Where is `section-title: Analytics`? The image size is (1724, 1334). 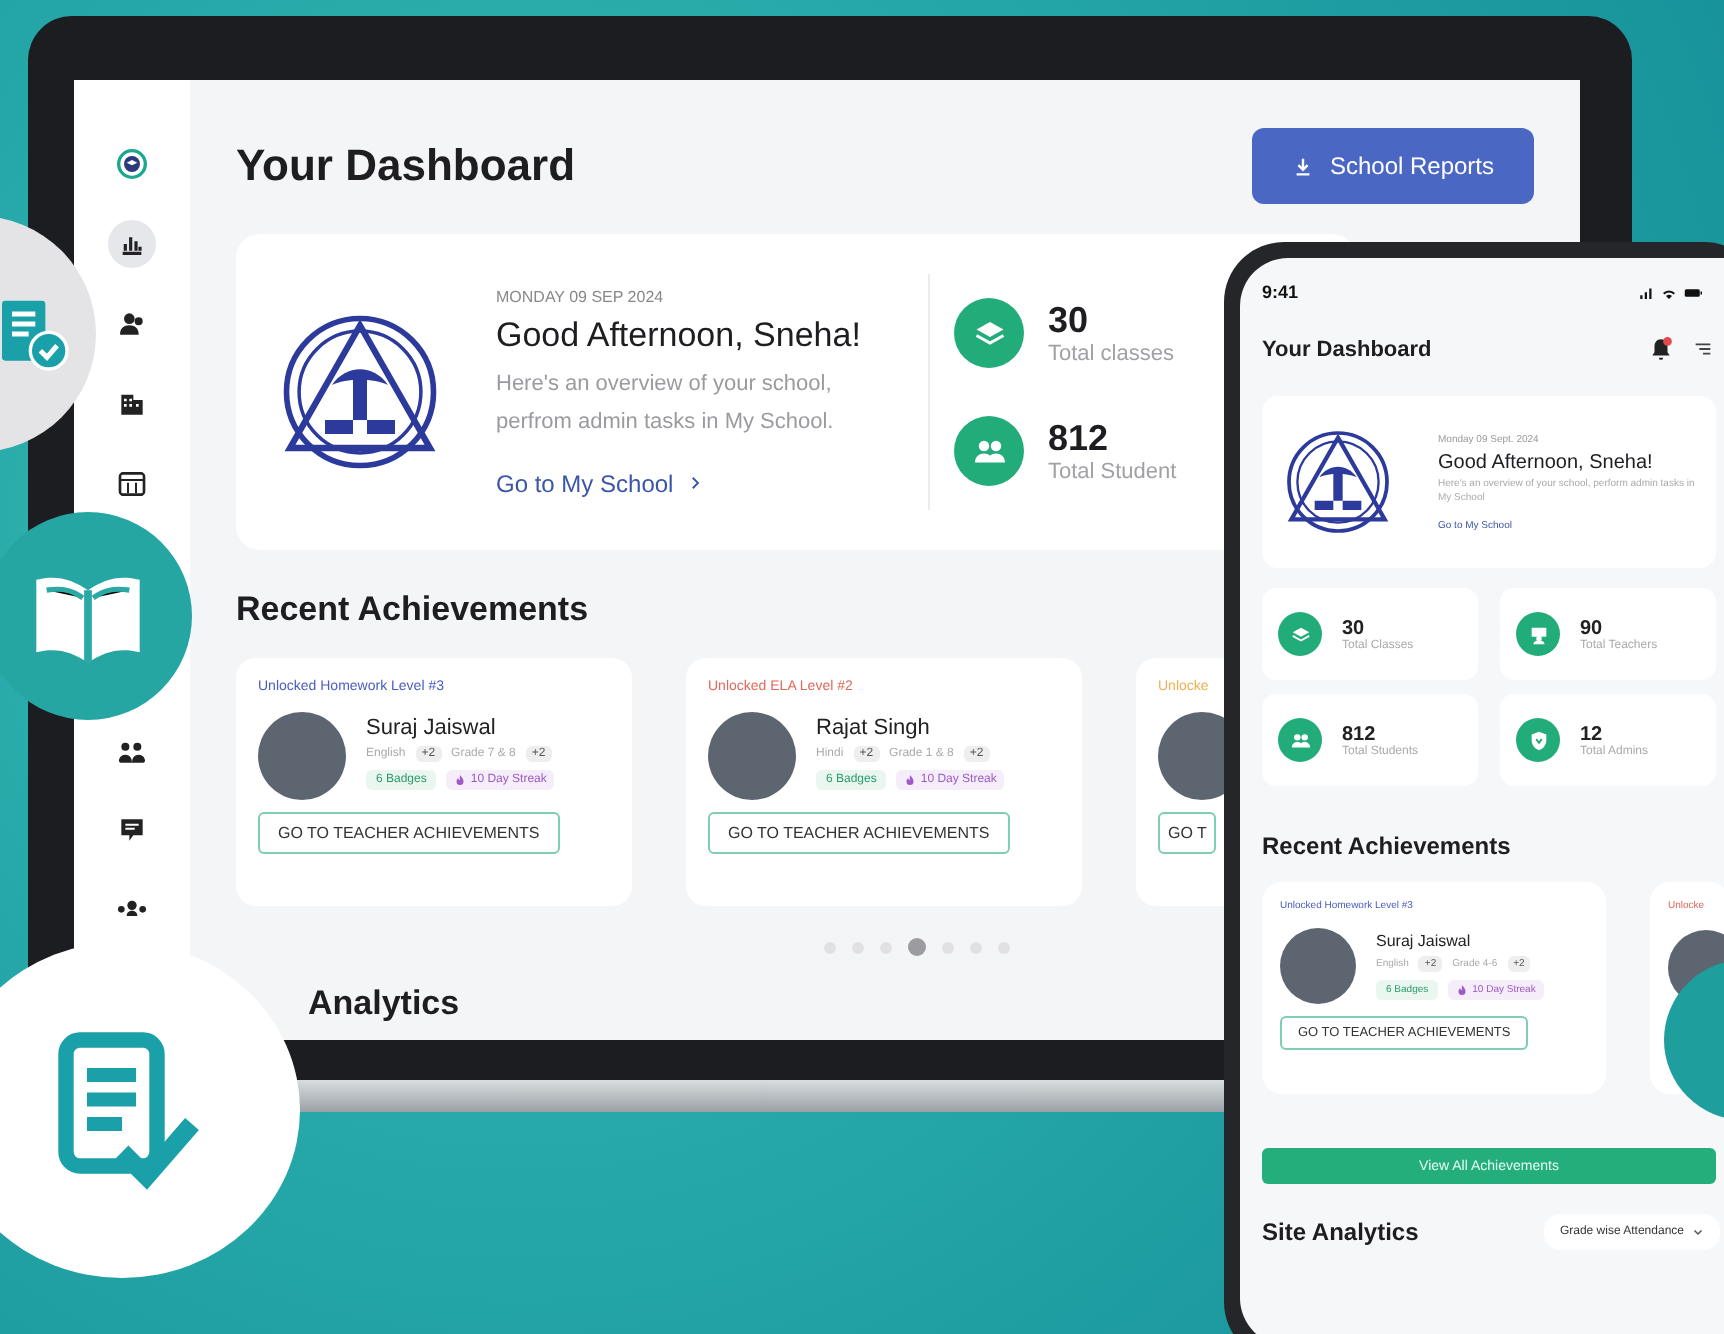 section-title: Analytics is located at coordinates (384, 1004).